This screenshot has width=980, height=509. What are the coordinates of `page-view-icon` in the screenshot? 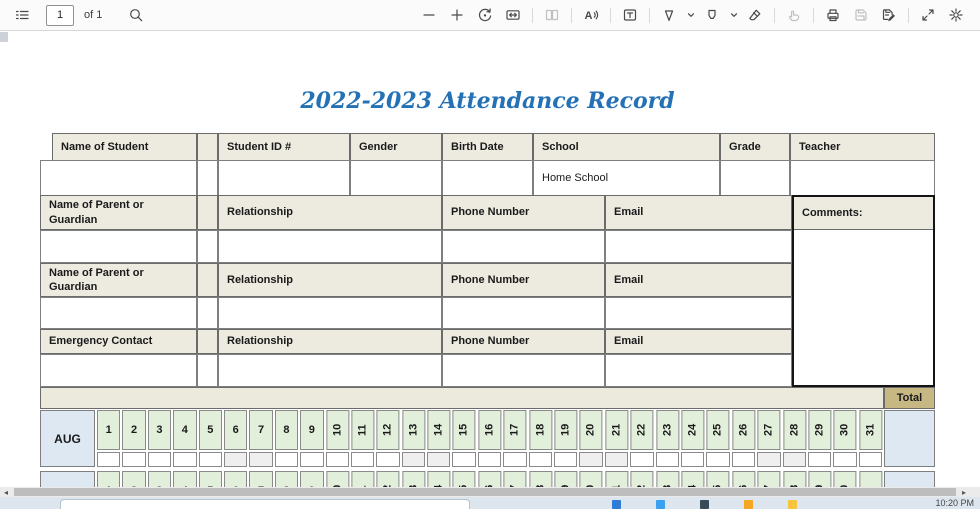 It's located at (552, 15).